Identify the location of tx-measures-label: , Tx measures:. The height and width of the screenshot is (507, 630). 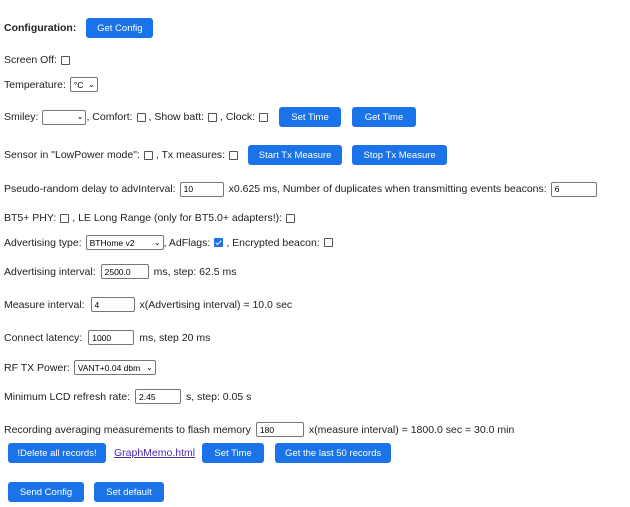
(190, 155).